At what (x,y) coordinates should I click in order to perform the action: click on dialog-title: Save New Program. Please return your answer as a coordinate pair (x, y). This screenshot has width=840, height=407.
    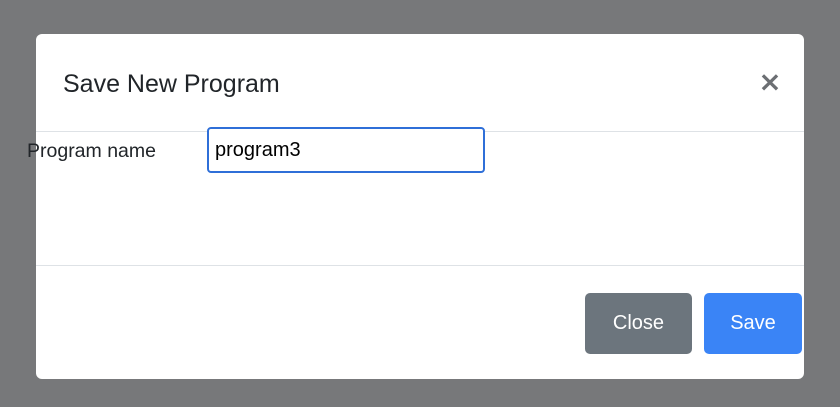
    Looking at the image, I should click on (171, 84).